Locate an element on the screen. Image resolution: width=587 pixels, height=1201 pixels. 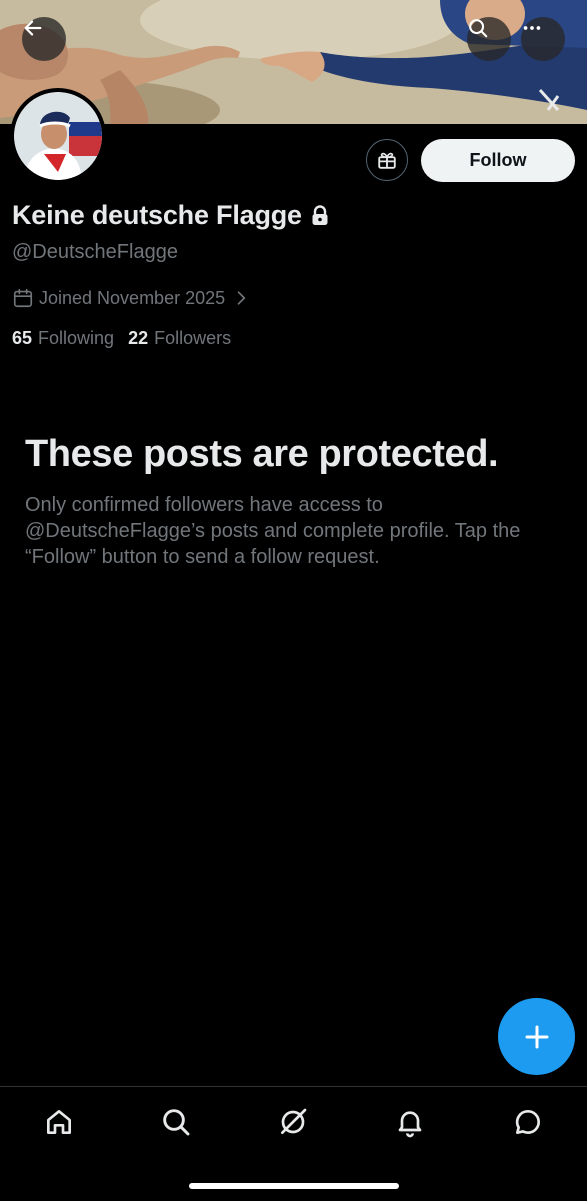
compose-button is located at coordinates (536, 1036).